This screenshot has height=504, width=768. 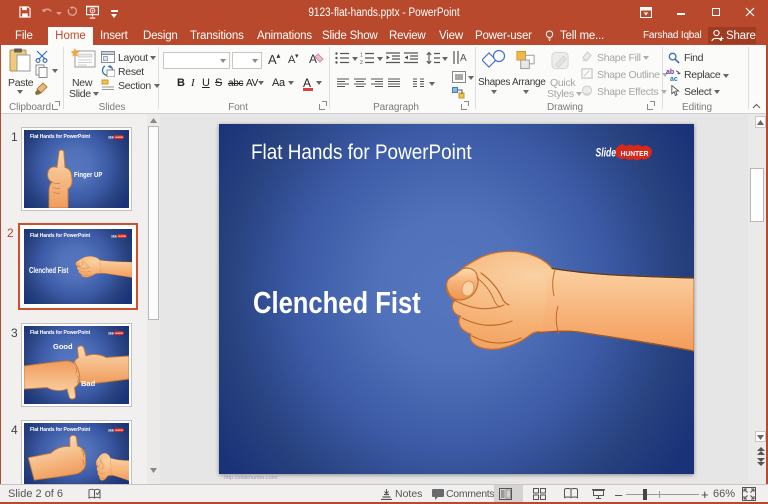 I want to click on svg-text: ab, so click(x=670, y=72).